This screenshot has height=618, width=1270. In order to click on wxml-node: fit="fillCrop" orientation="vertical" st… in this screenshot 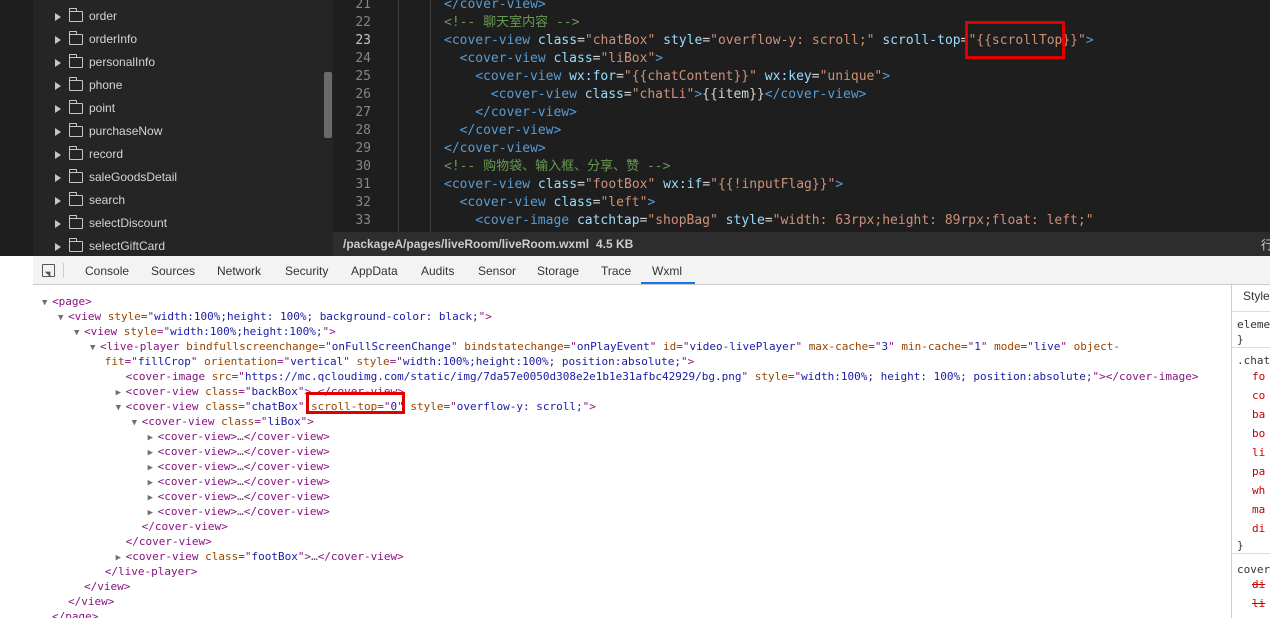, I will do `click(394, 361)`.